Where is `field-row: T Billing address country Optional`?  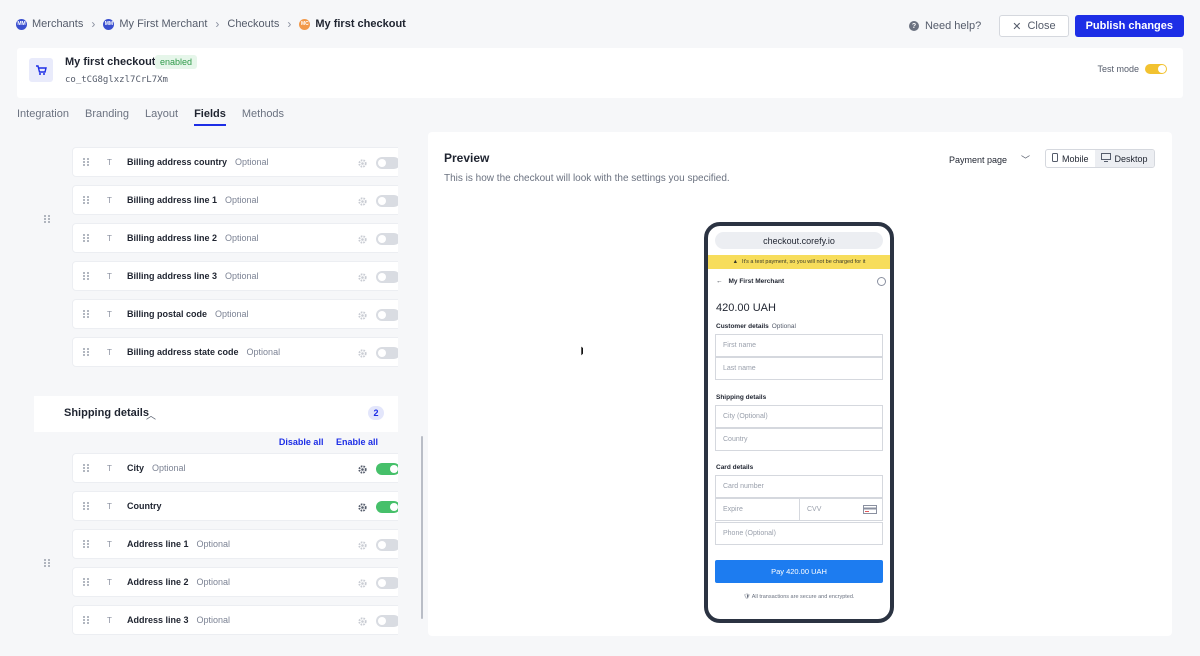 field-row: T Billing address country Optional is located at coordinates (235, 162).